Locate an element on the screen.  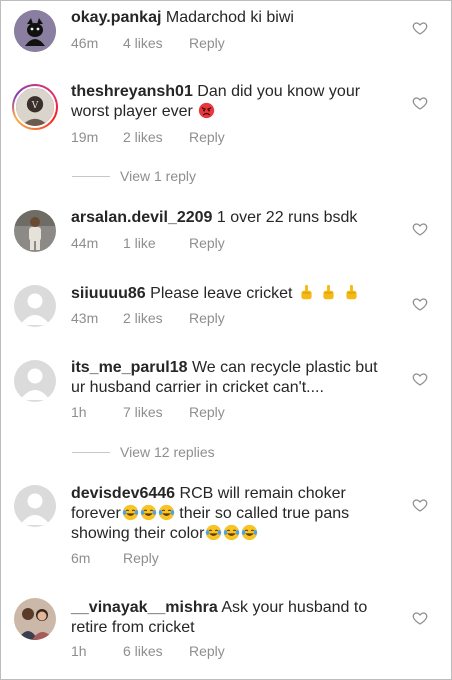
comment-time: 43m is located at coordinates (85, 318).